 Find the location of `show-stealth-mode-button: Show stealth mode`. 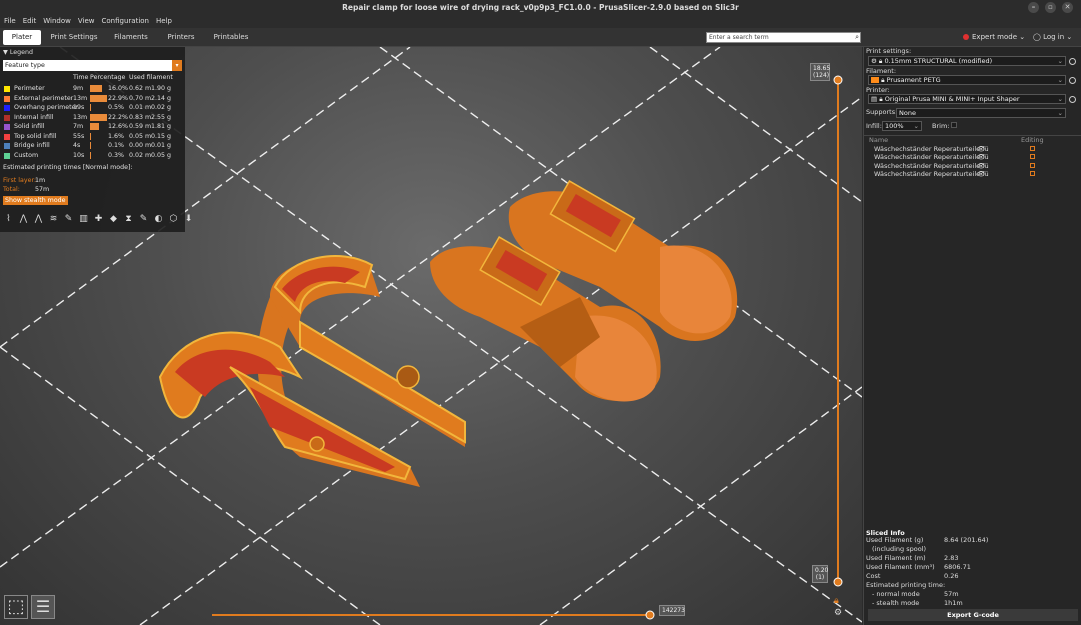

show-stealth-mode-button: Show stealth mode is located at coordinates (35, 200).